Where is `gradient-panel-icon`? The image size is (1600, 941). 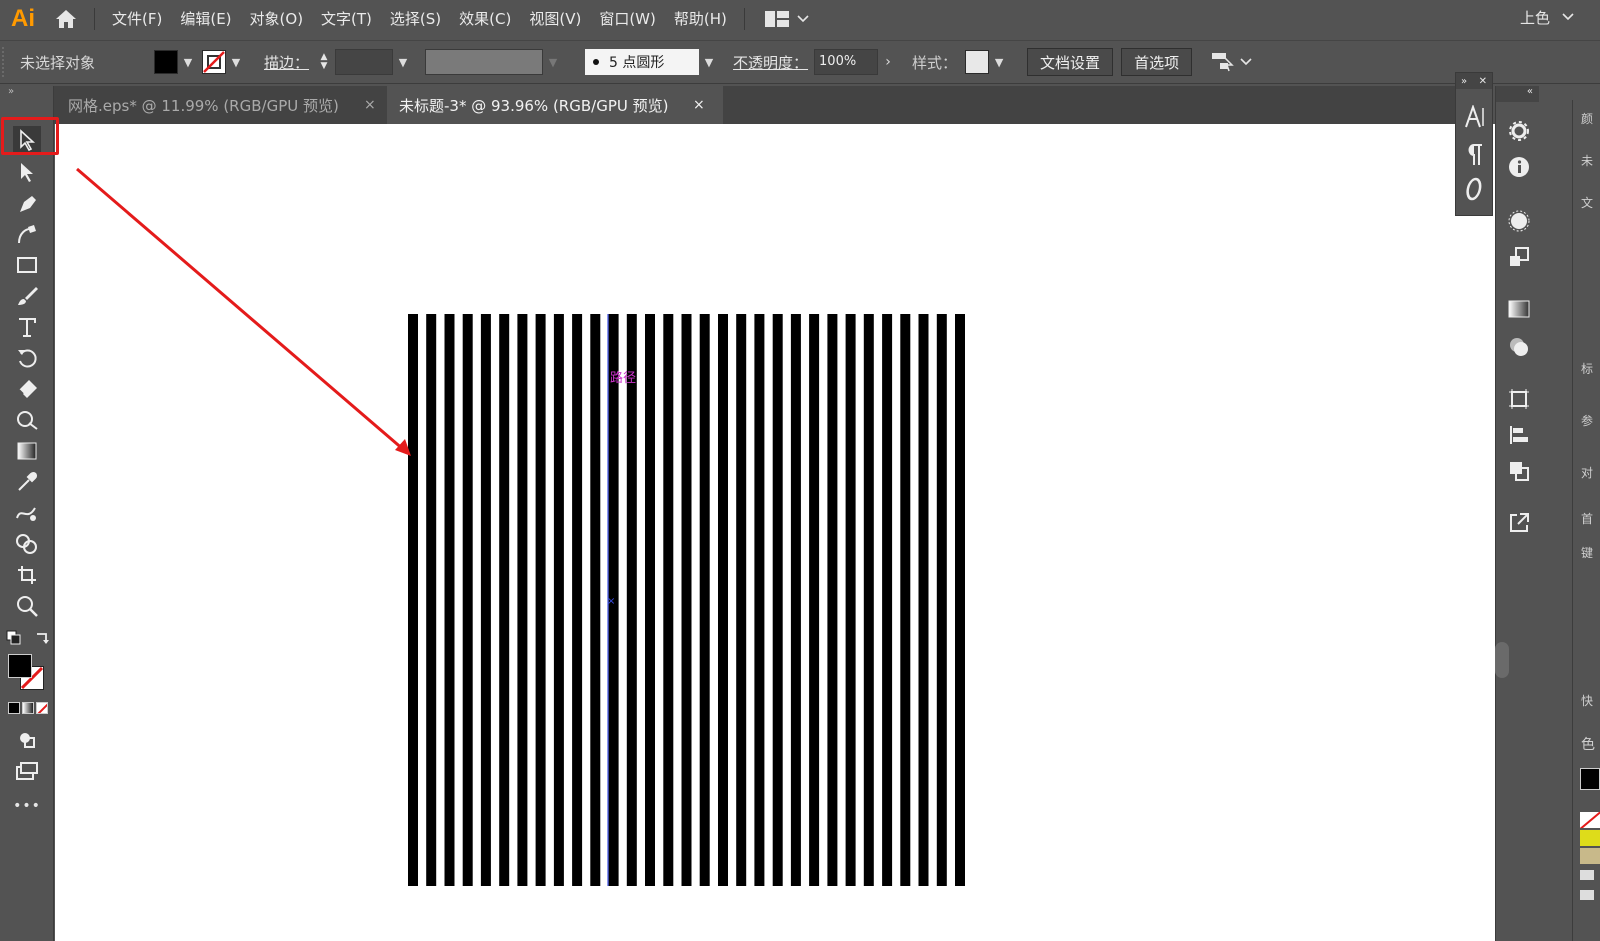 gradient-panel-icon is located at coordinates (1519, 309).